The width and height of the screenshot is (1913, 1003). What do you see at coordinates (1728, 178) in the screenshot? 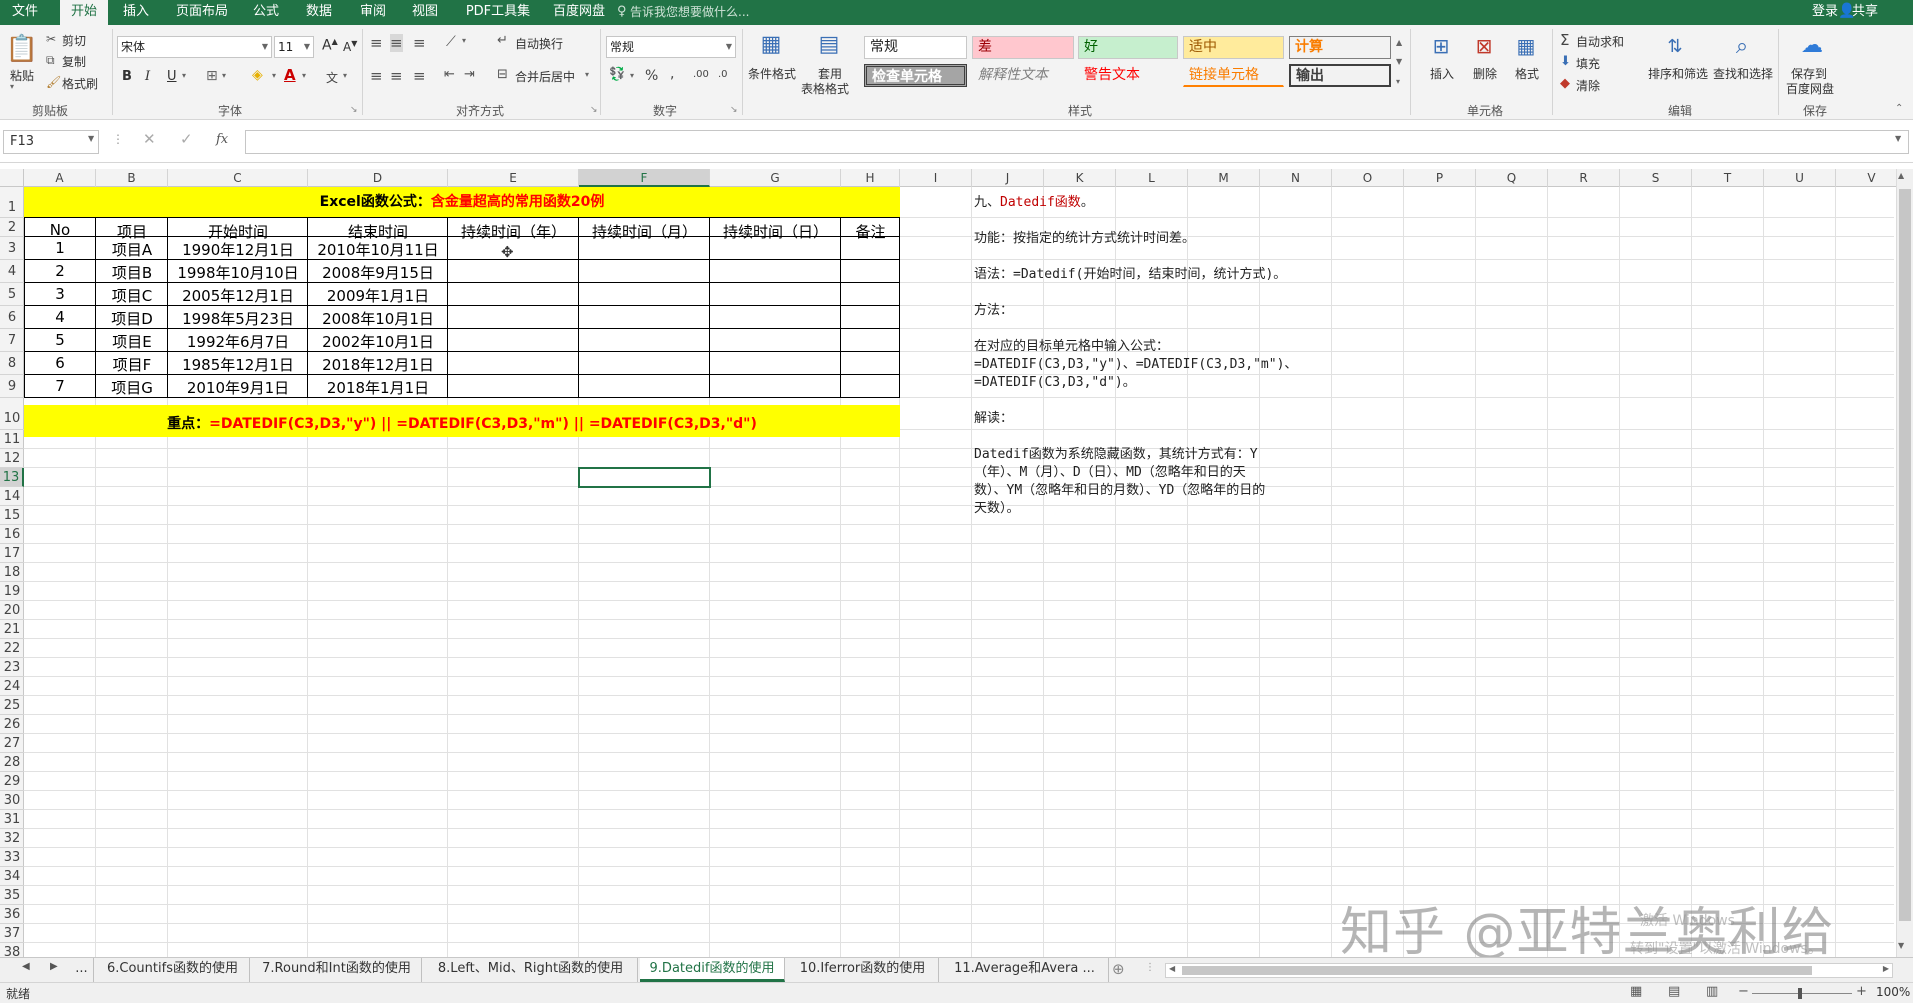
I see `column-header-t: T` at bounding box center [1728, 178].